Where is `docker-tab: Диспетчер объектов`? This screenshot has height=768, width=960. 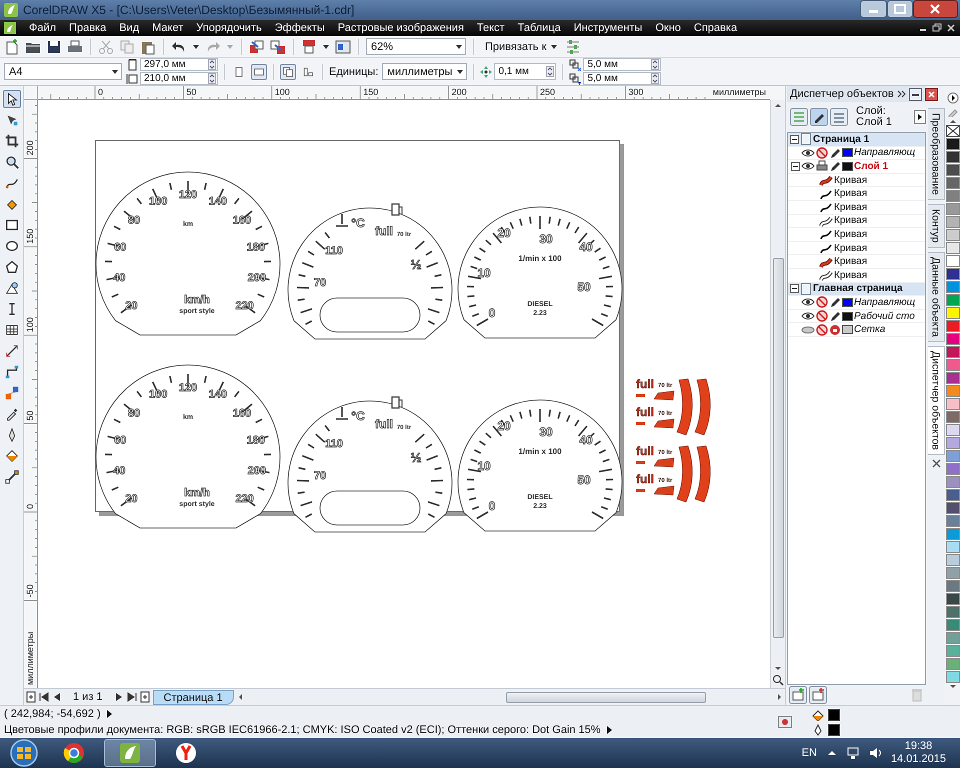
docker-tab: Диспетчер объектов is located at coordinates (936, 400).